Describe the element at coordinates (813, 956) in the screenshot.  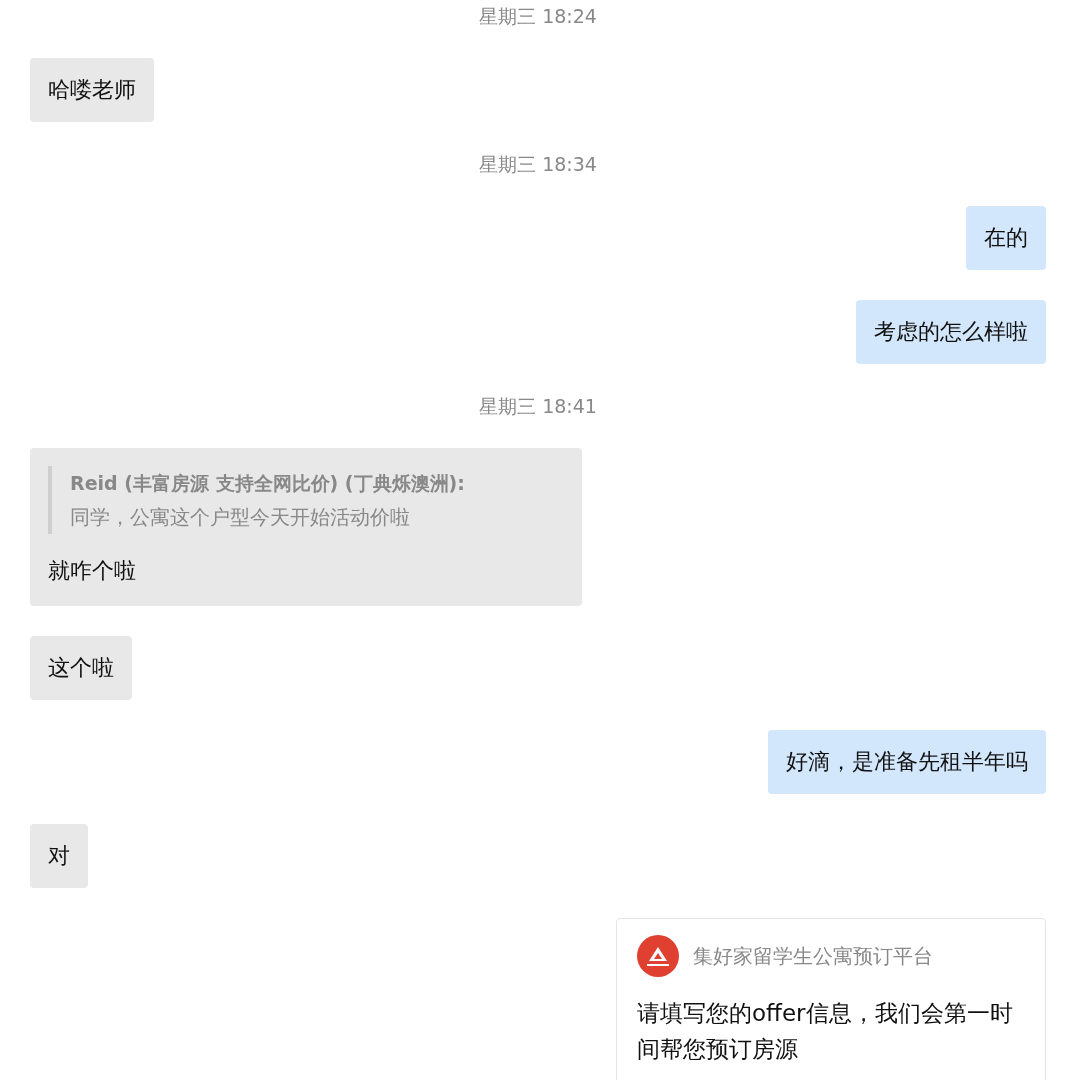
I see `card-title: 集好家留学生公寓预订平台` at that location.